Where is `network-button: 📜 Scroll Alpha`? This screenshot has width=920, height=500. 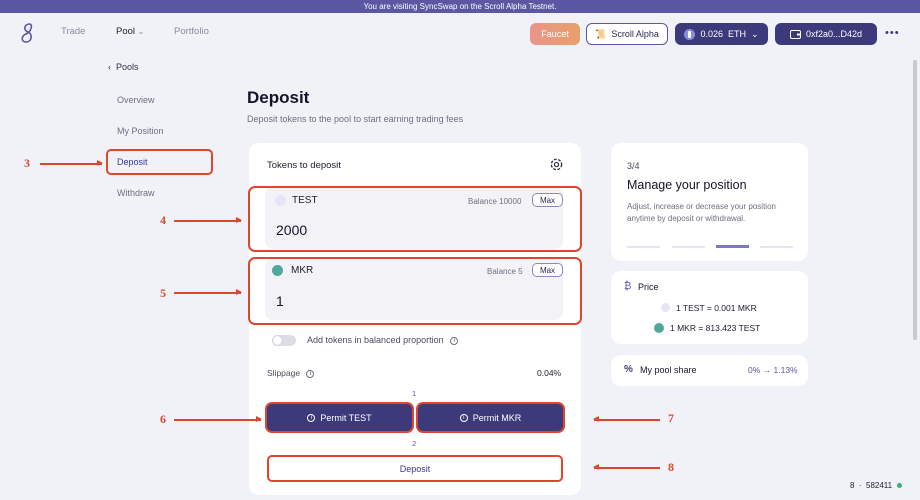
network-button: 📜 Scroll Alpha is located at coordinates (627, 34).